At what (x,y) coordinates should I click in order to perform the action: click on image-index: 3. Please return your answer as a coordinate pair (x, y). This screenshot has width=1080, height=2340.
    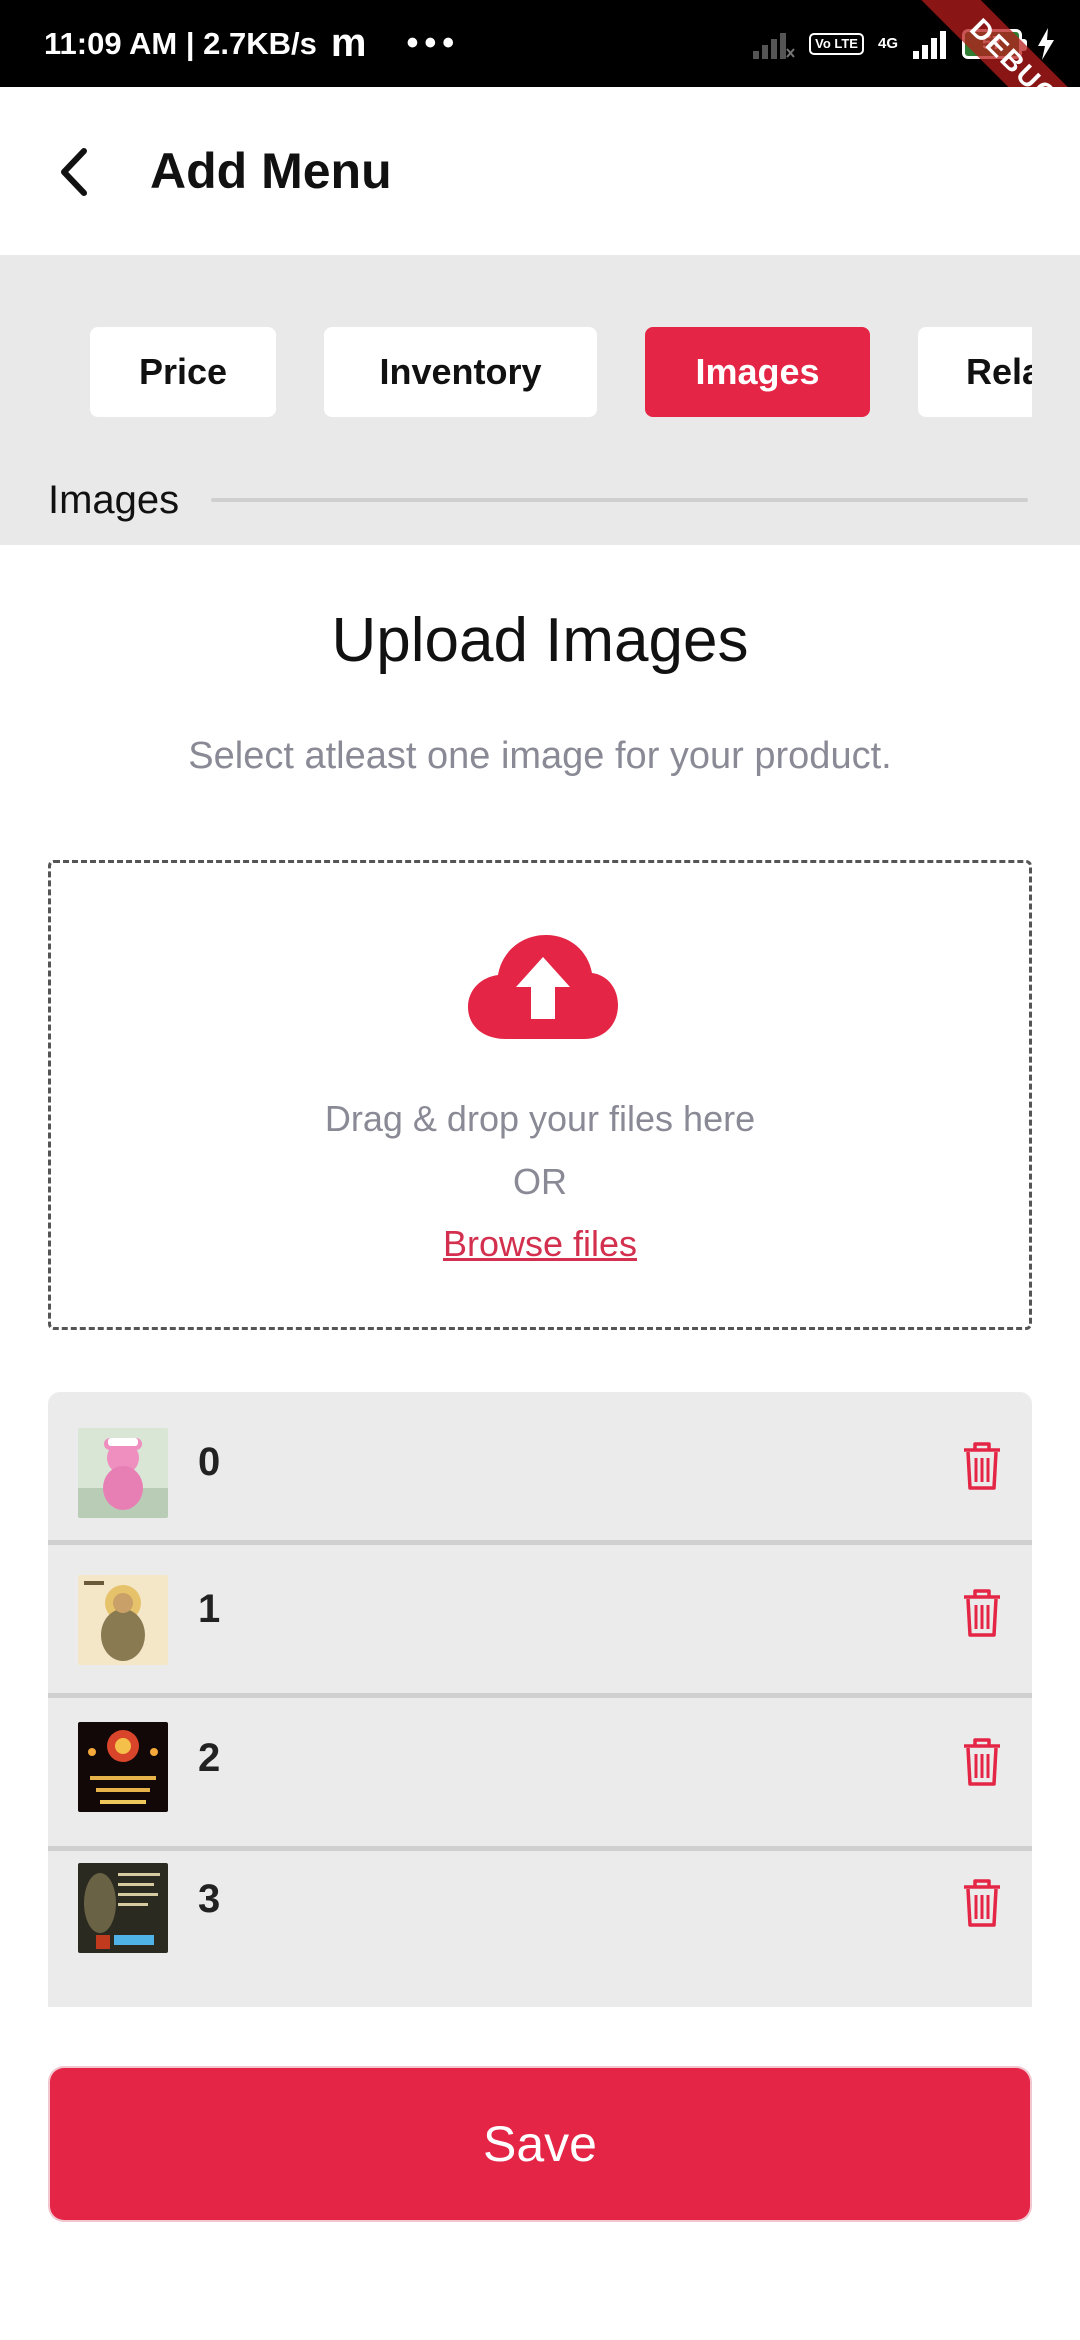
    Looking at the image, I should click on (209, 1899).